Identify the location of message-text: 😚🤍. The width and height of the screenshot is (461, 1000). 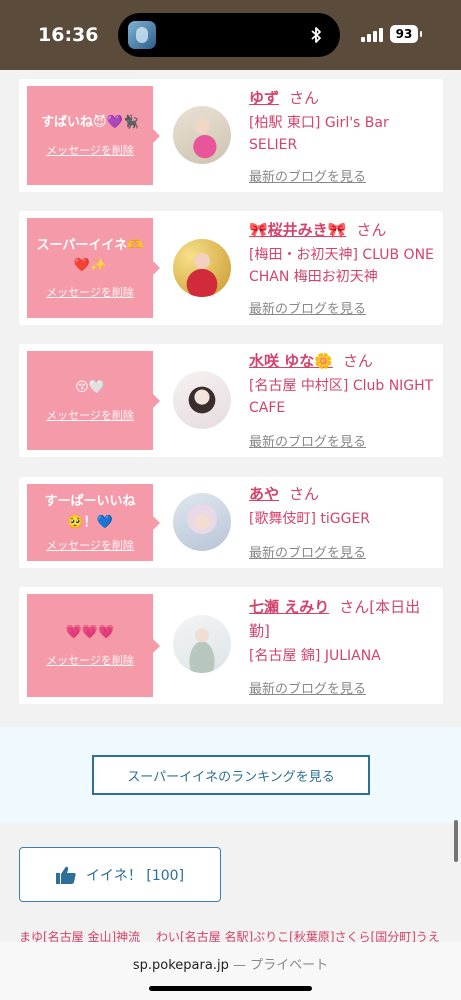
(90, 388).